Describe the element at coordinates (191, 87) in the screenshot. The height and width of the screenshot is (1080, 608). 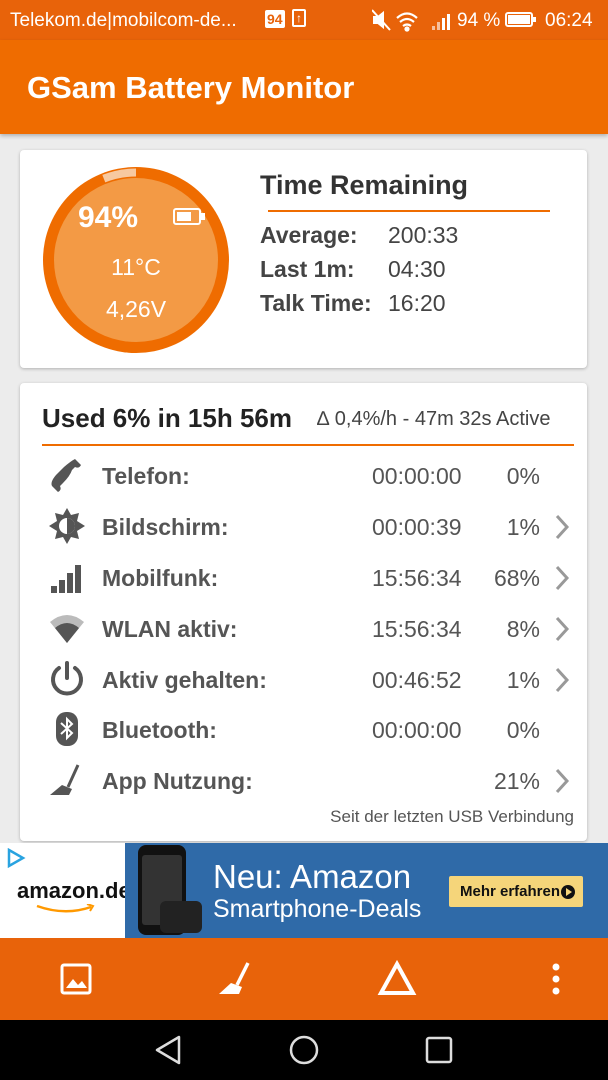
I see `app-title: GSam Battery Monitor` at that location.